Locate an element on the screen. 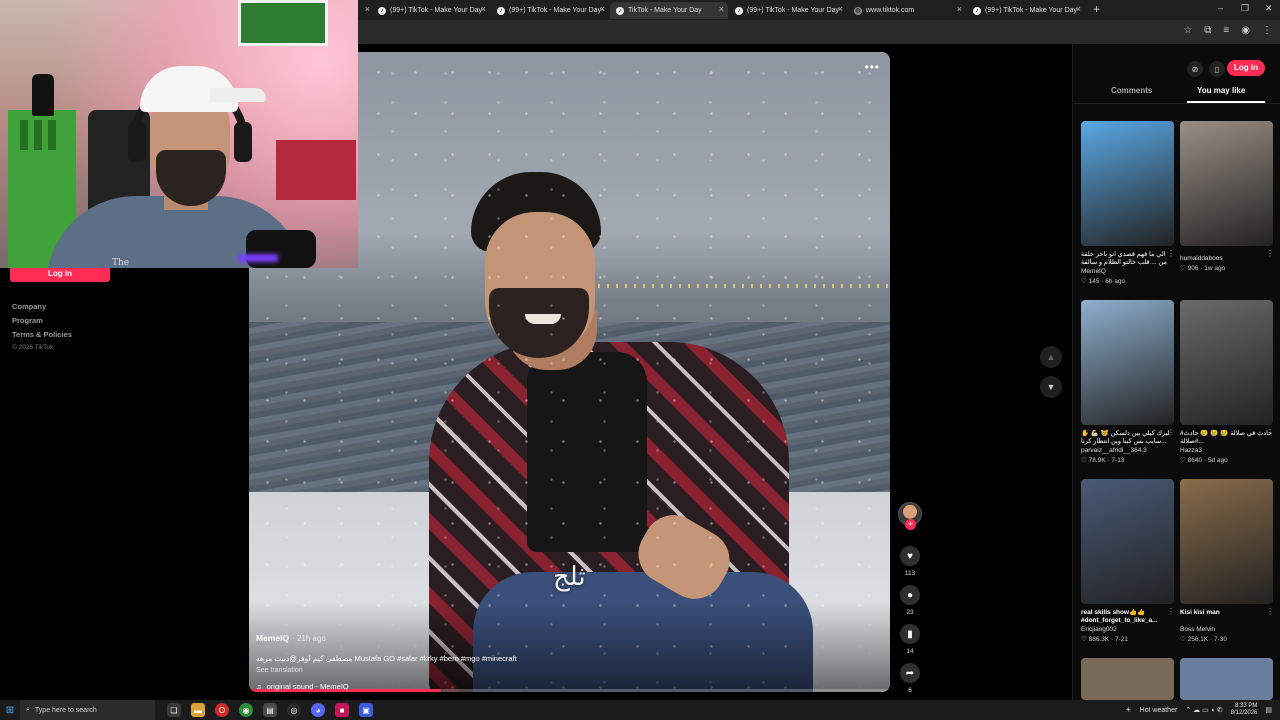 The width and height of the screenshot is (1280, 720). save-button: ▮ is located at coordinates (910, 634).